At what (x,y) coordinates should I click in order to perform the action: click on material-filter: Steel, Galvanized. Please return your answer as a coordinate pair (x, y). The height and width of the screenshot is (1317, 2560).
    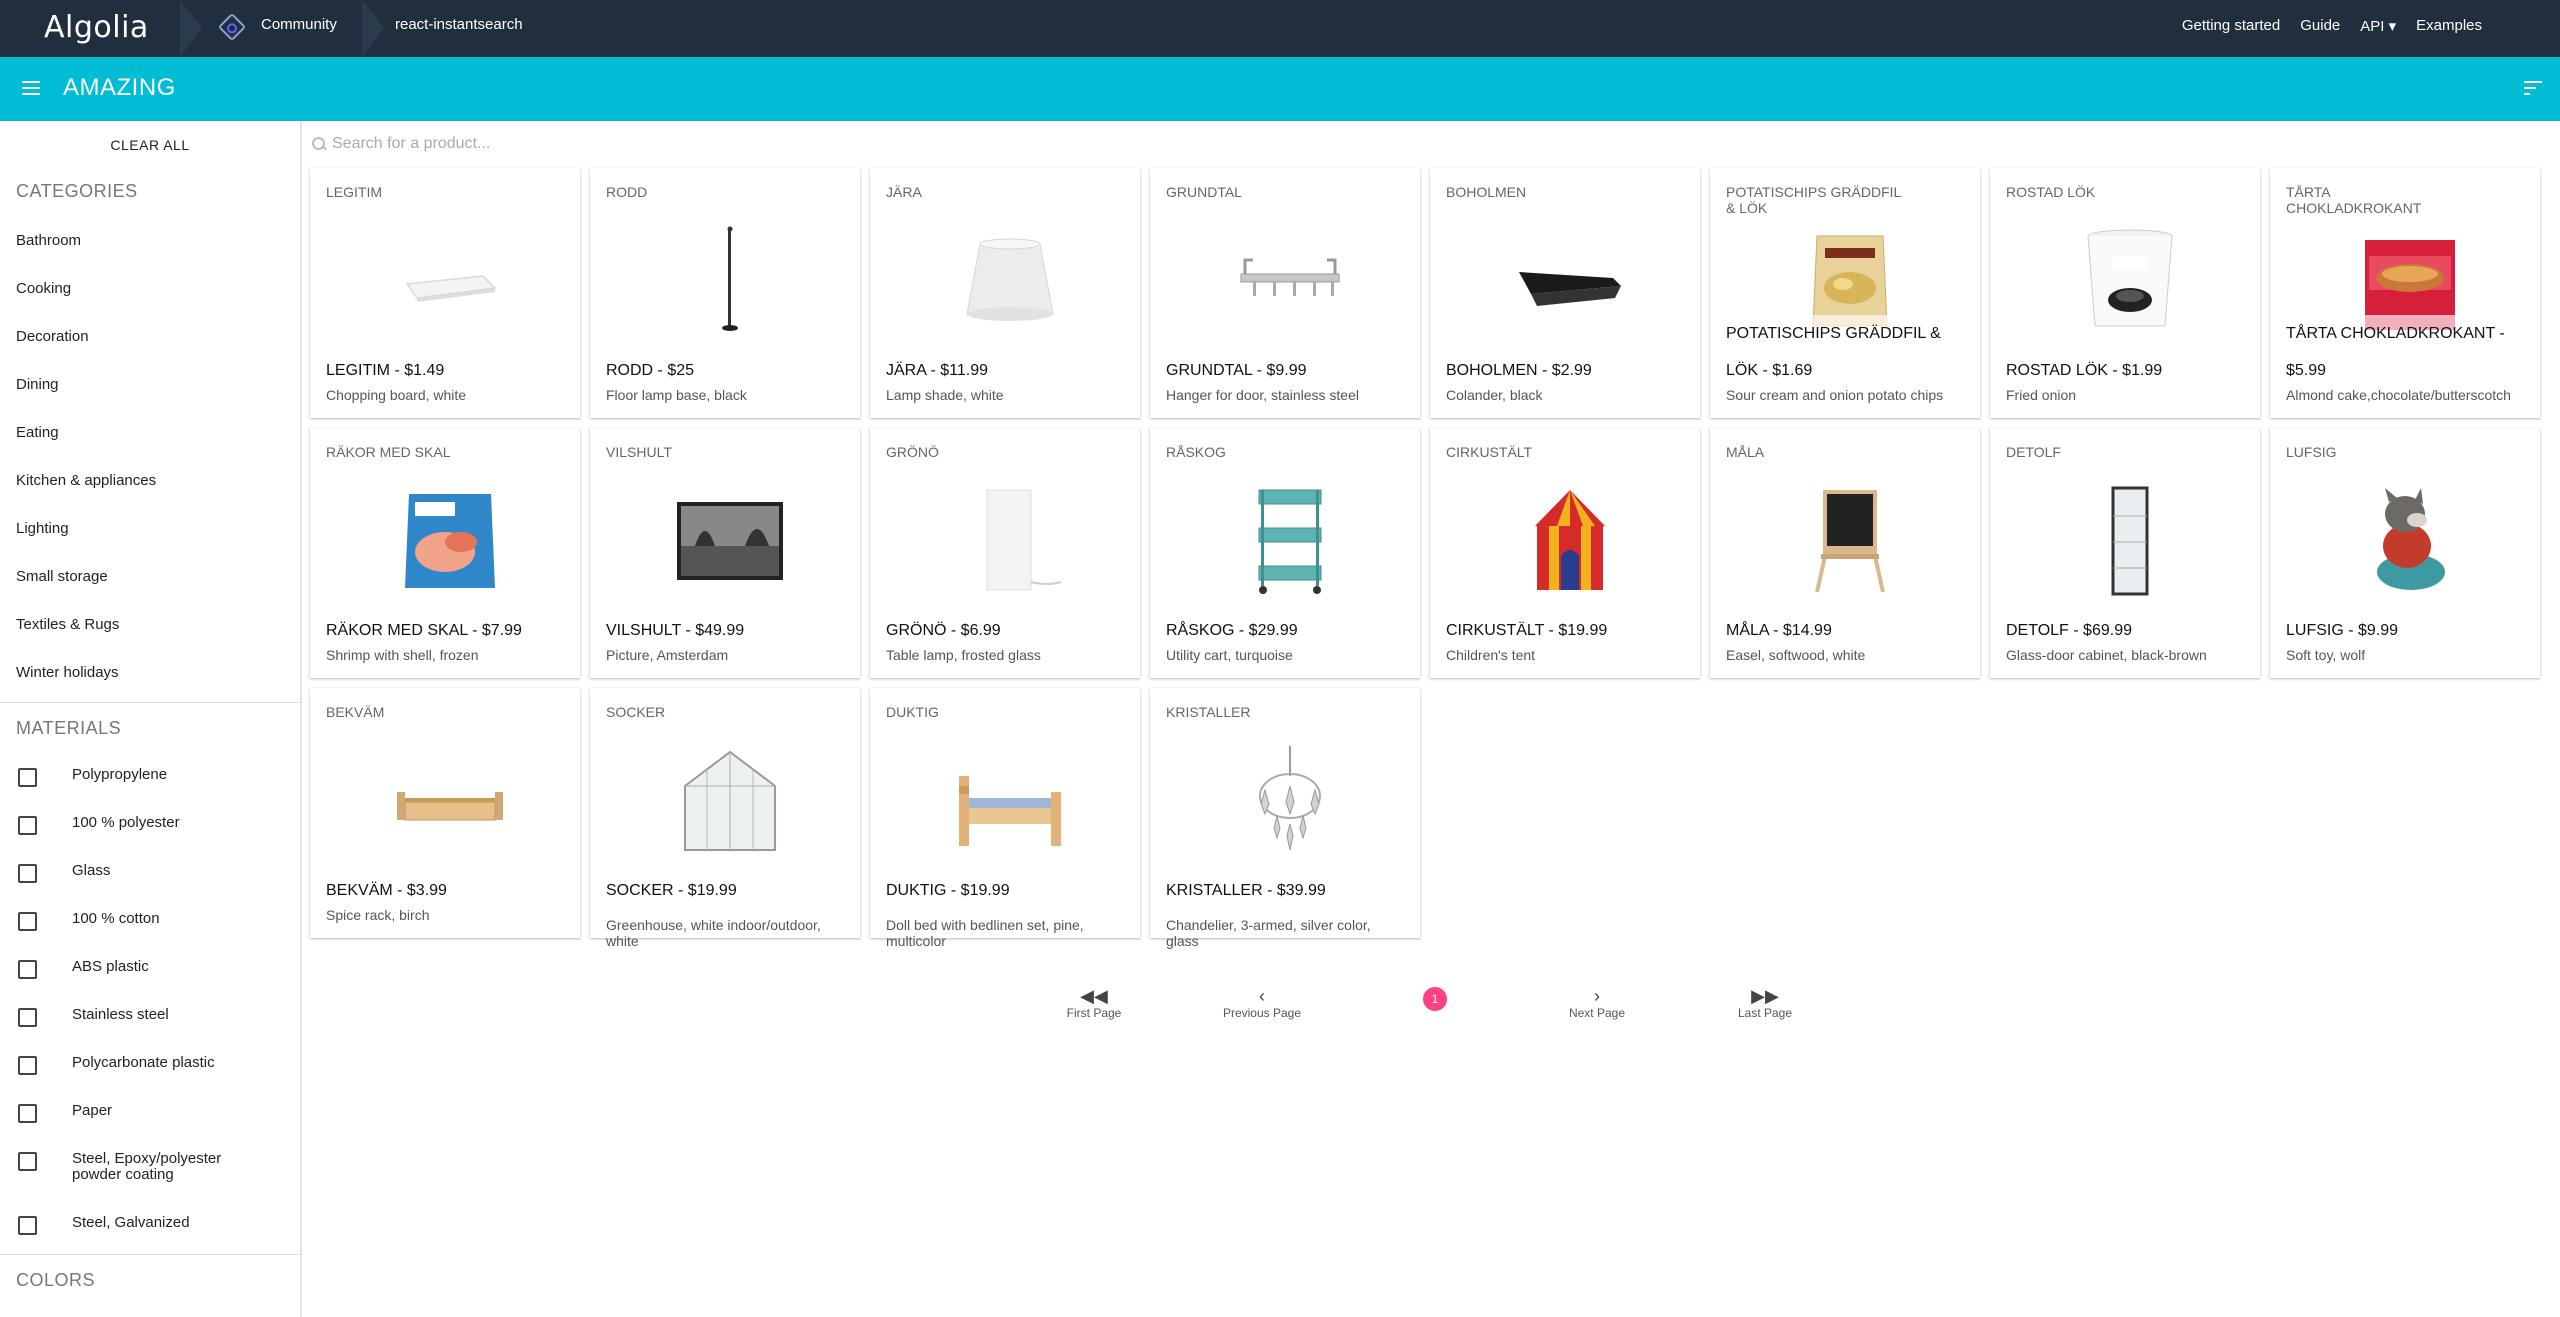
    Looking at the image, I should click on (135, 1225).